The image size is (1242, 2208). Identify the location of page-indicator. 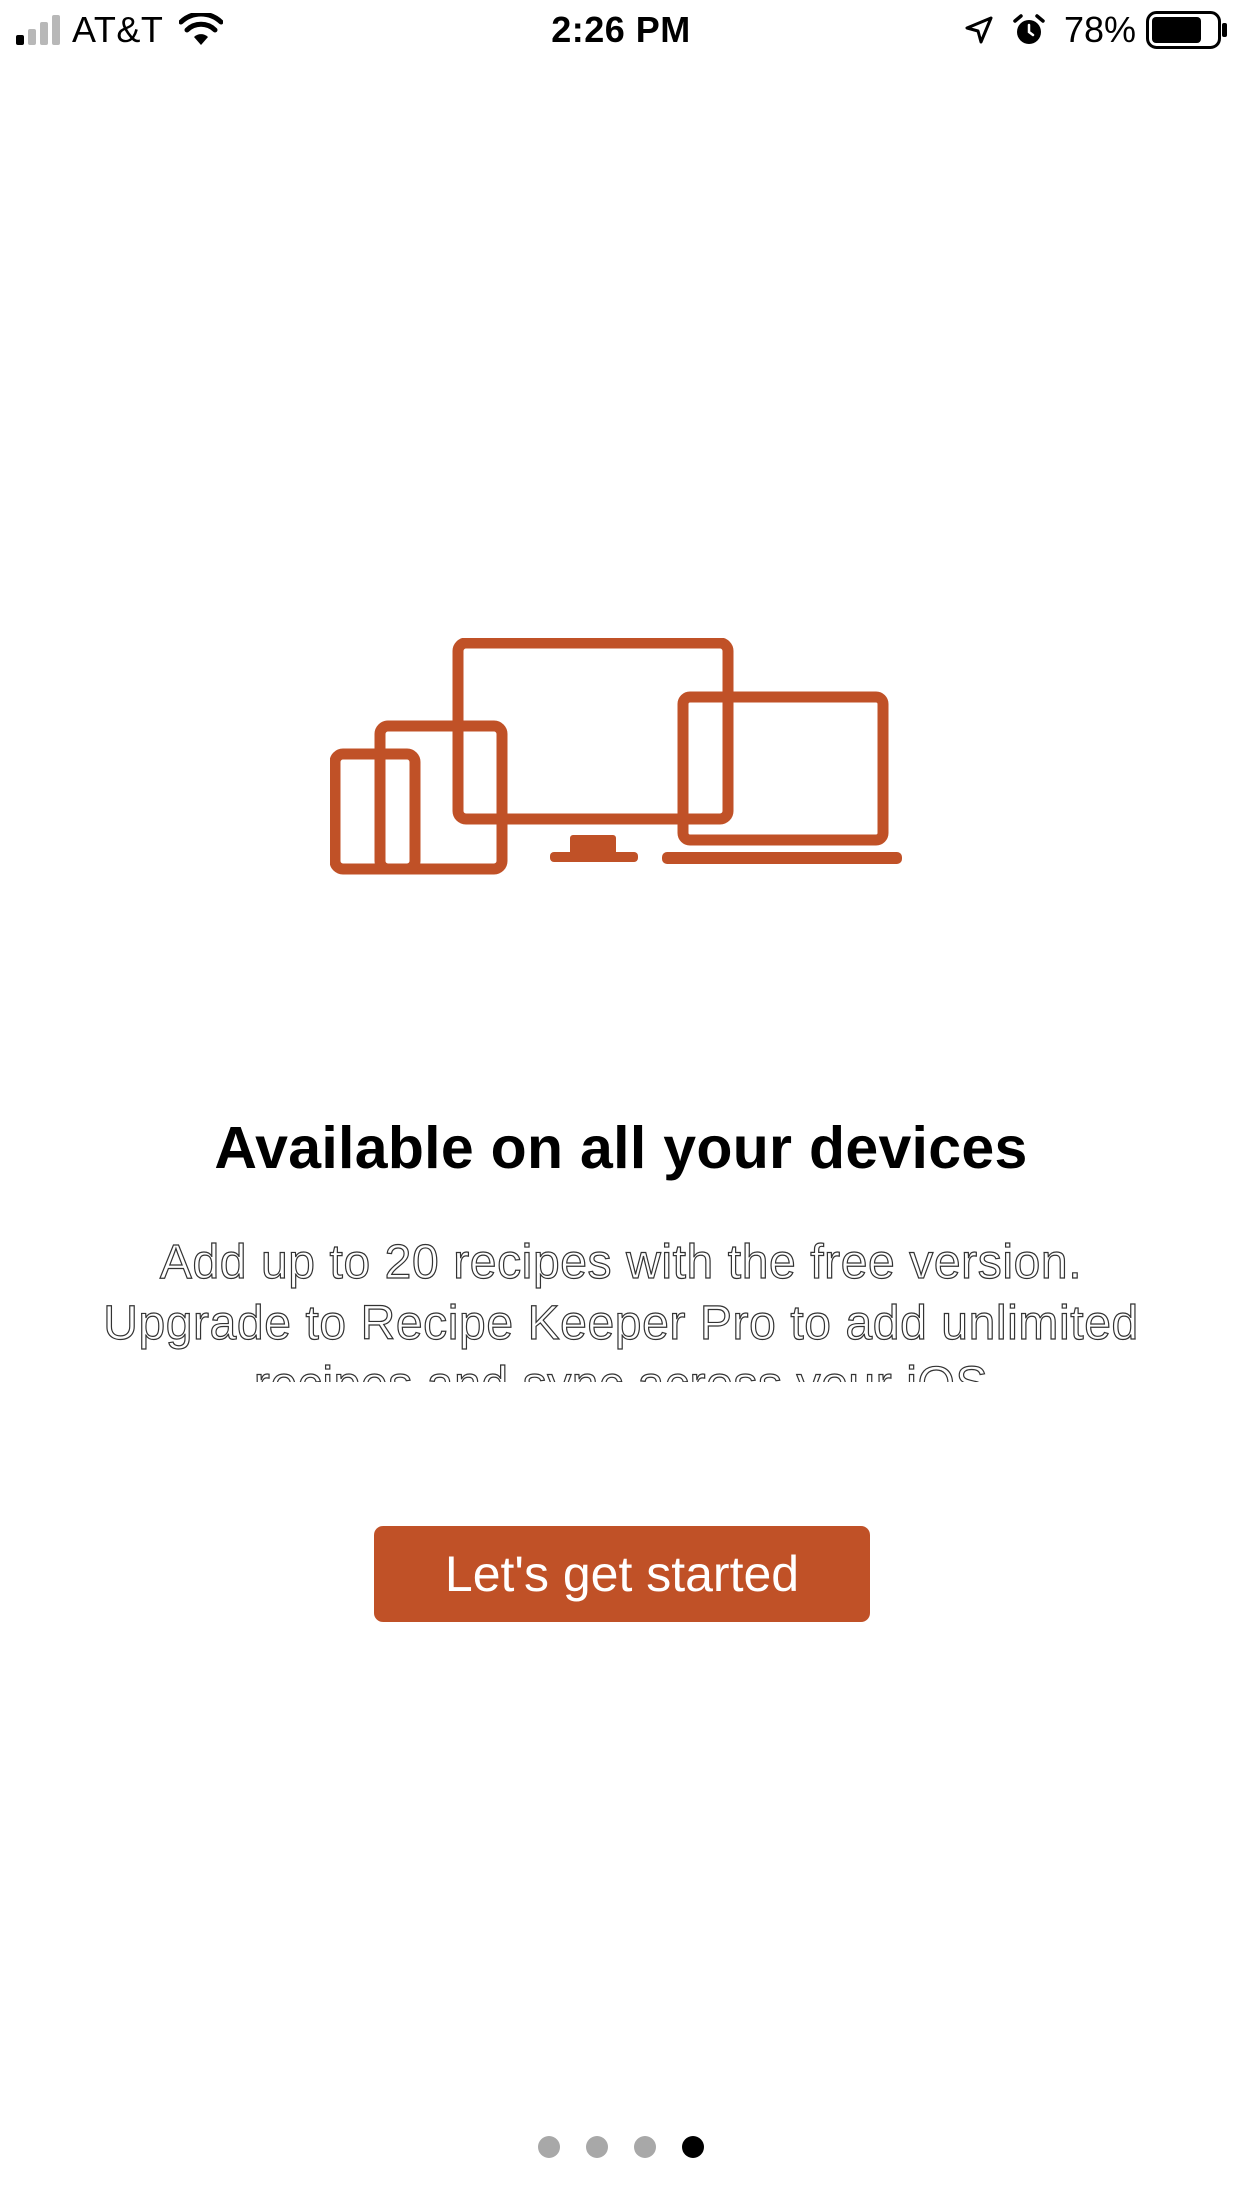
(621, 2147).